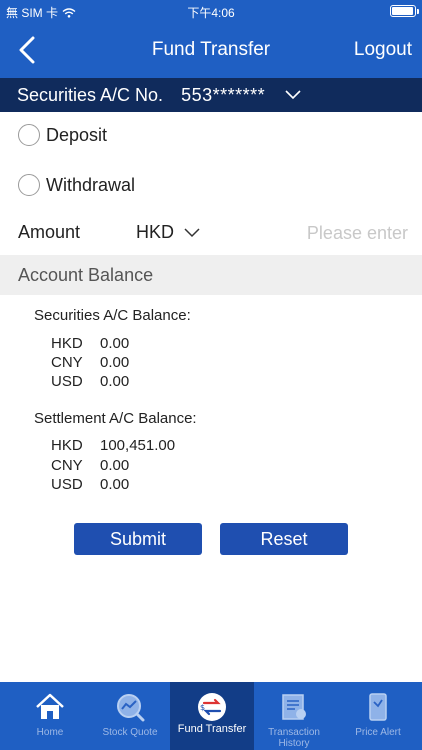  I want to click on submit-button: Submit, so click(138, 539).